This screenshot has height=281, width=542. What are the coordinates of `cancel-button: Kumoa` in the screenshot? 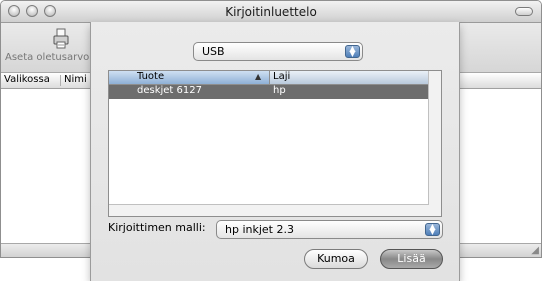 It's located at (336, 259).